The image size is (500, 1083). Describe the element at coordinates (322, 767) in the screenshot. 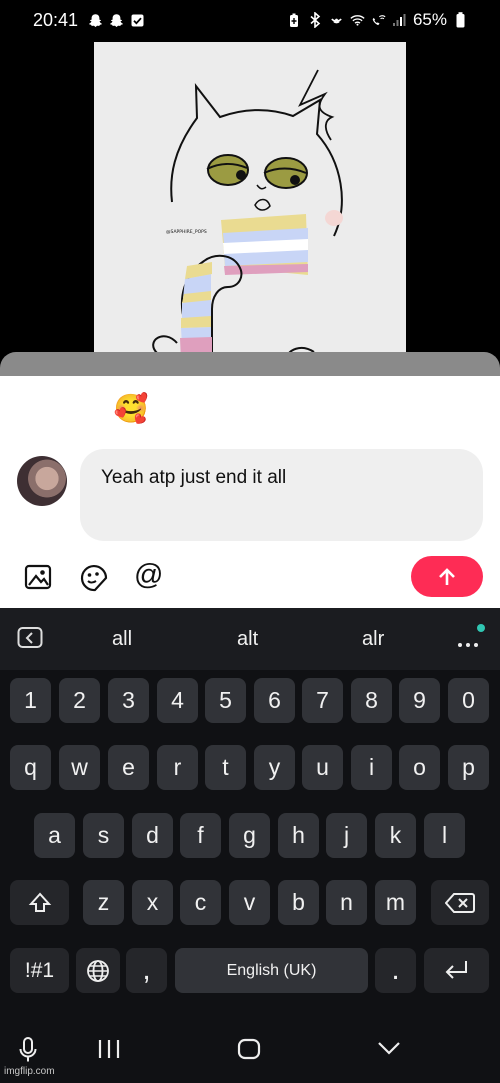

I see `key-u: u` at that location.